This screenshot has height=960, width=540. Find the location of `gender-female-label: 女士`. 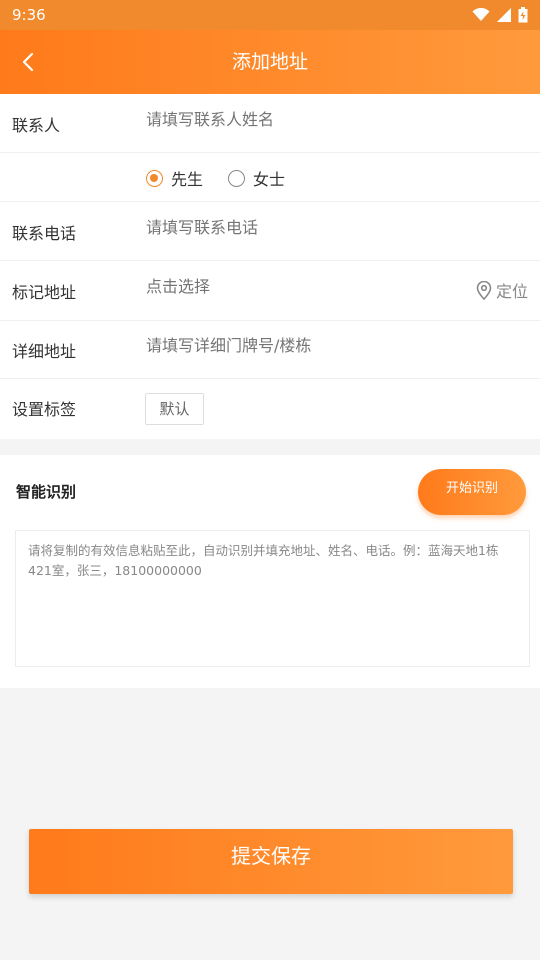

gender-female-label: 女士 is located at coordinates (269, 179).